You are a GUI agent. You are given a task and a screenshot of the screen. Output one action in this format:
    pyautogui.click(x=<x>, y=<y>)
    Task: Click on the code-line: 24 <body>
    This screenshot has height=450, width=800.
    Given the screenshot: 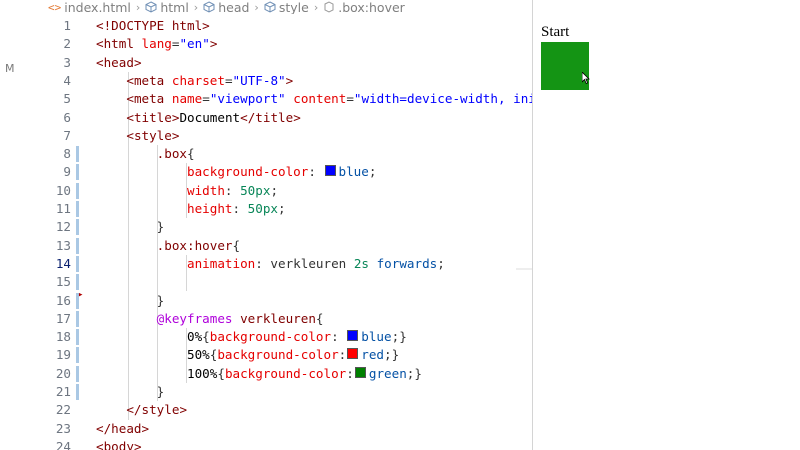 What is the action you would take?
    pyautogui.click(x=291, y=444)
    